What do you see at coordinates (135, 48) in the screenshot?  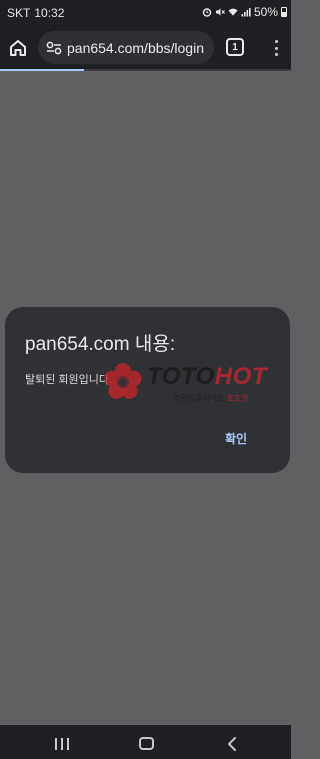 I see `url-text: pan654.com/bbs/login` at bounding box center [135, 48].